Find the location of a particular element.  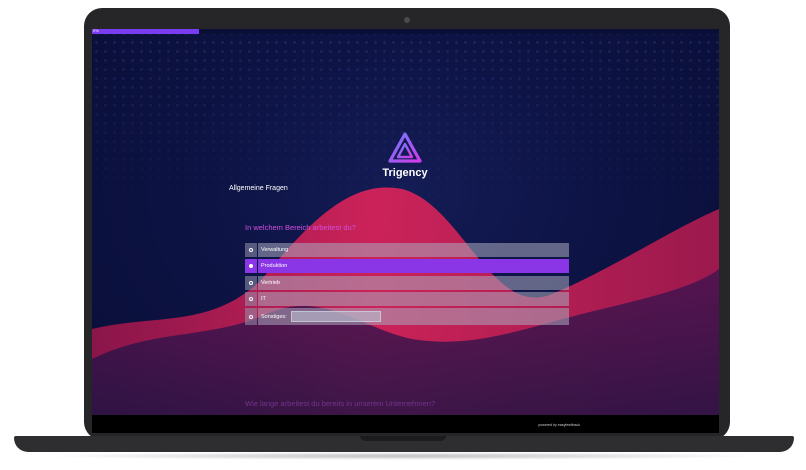

progress-label: 0% is located at coordinates (96, 31).